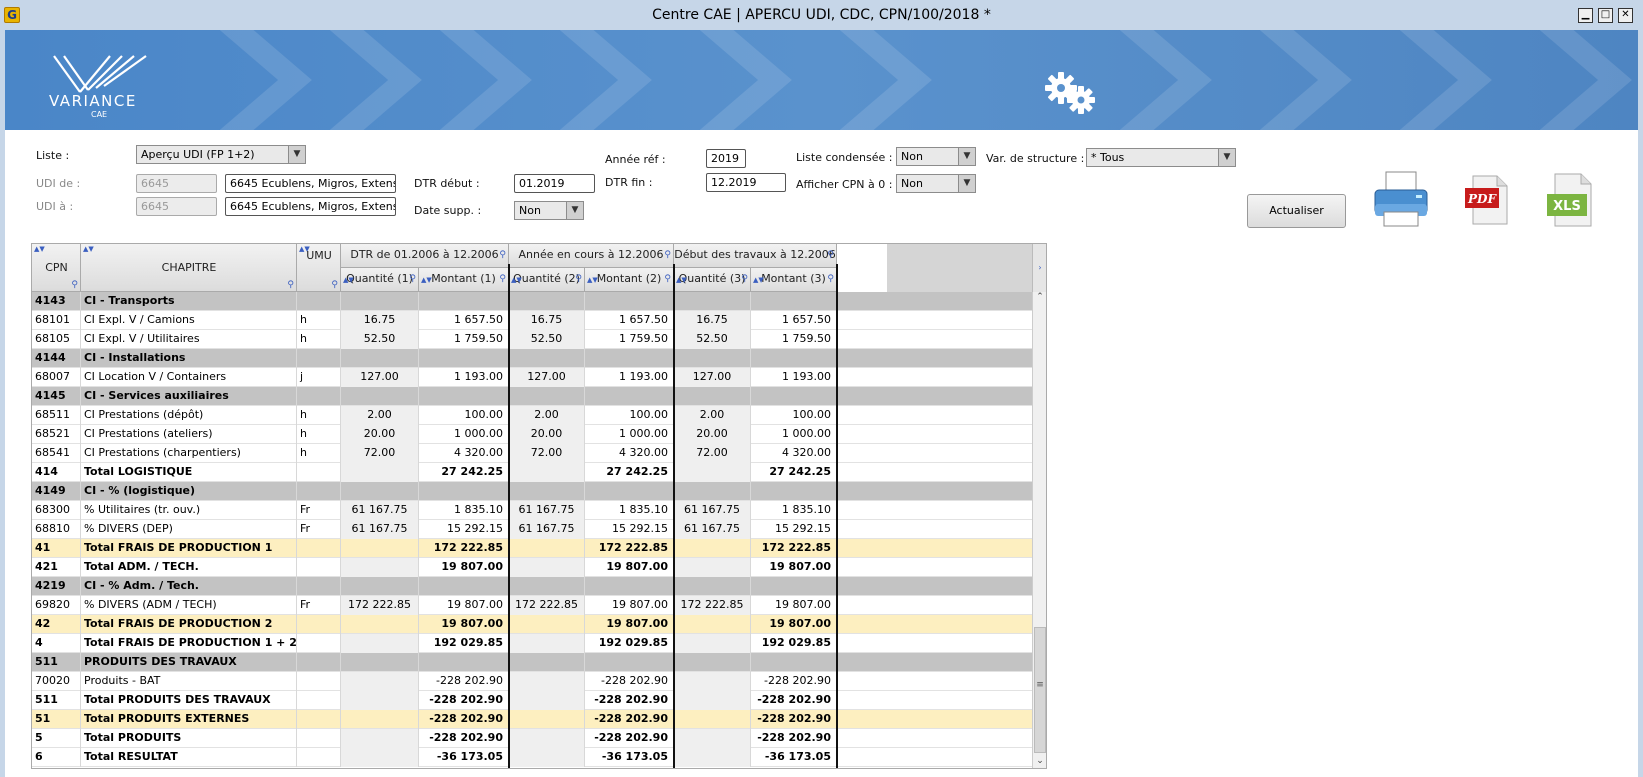  What do you see at coordinates (794, 280) in the screenshot?
I see `col-header-m3: ▲▼ Montant (3) ⚲` at bounding box center [794, 280].